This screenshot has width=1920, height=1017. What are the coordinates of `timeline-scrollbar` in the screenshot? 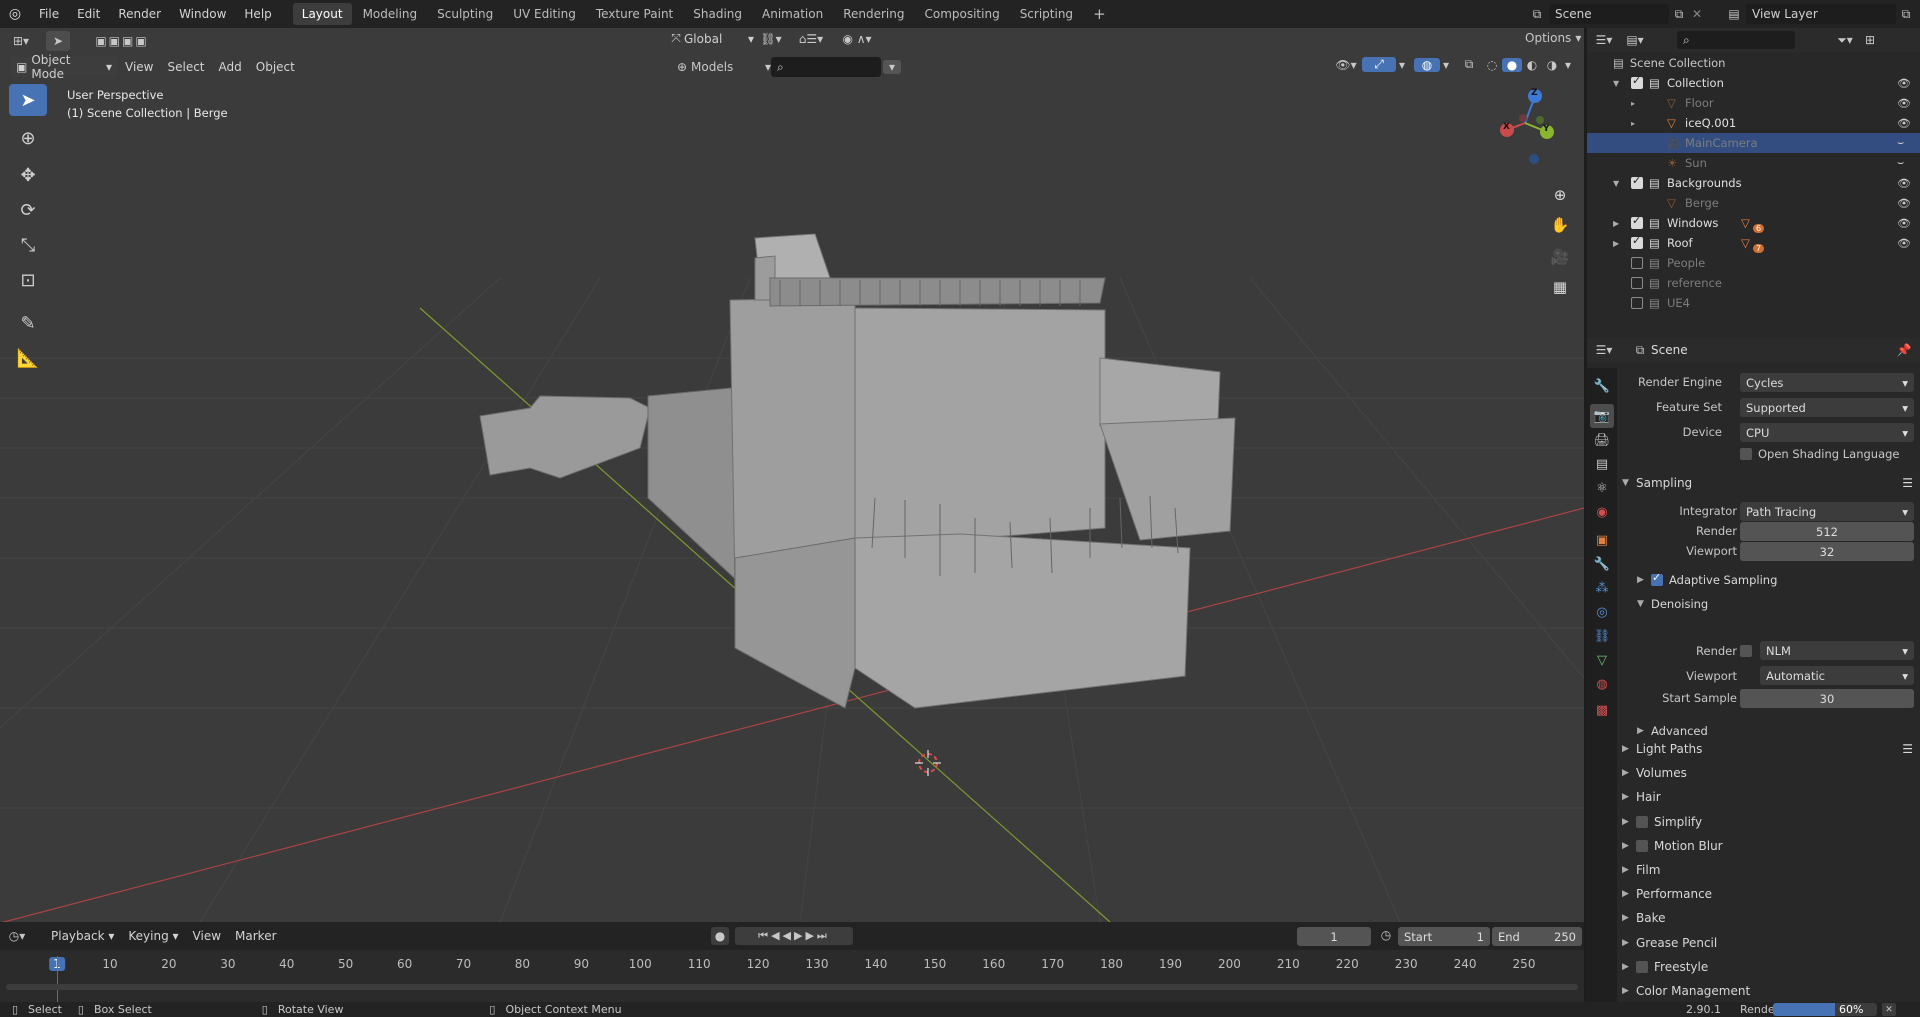 It's located at (792, 987).